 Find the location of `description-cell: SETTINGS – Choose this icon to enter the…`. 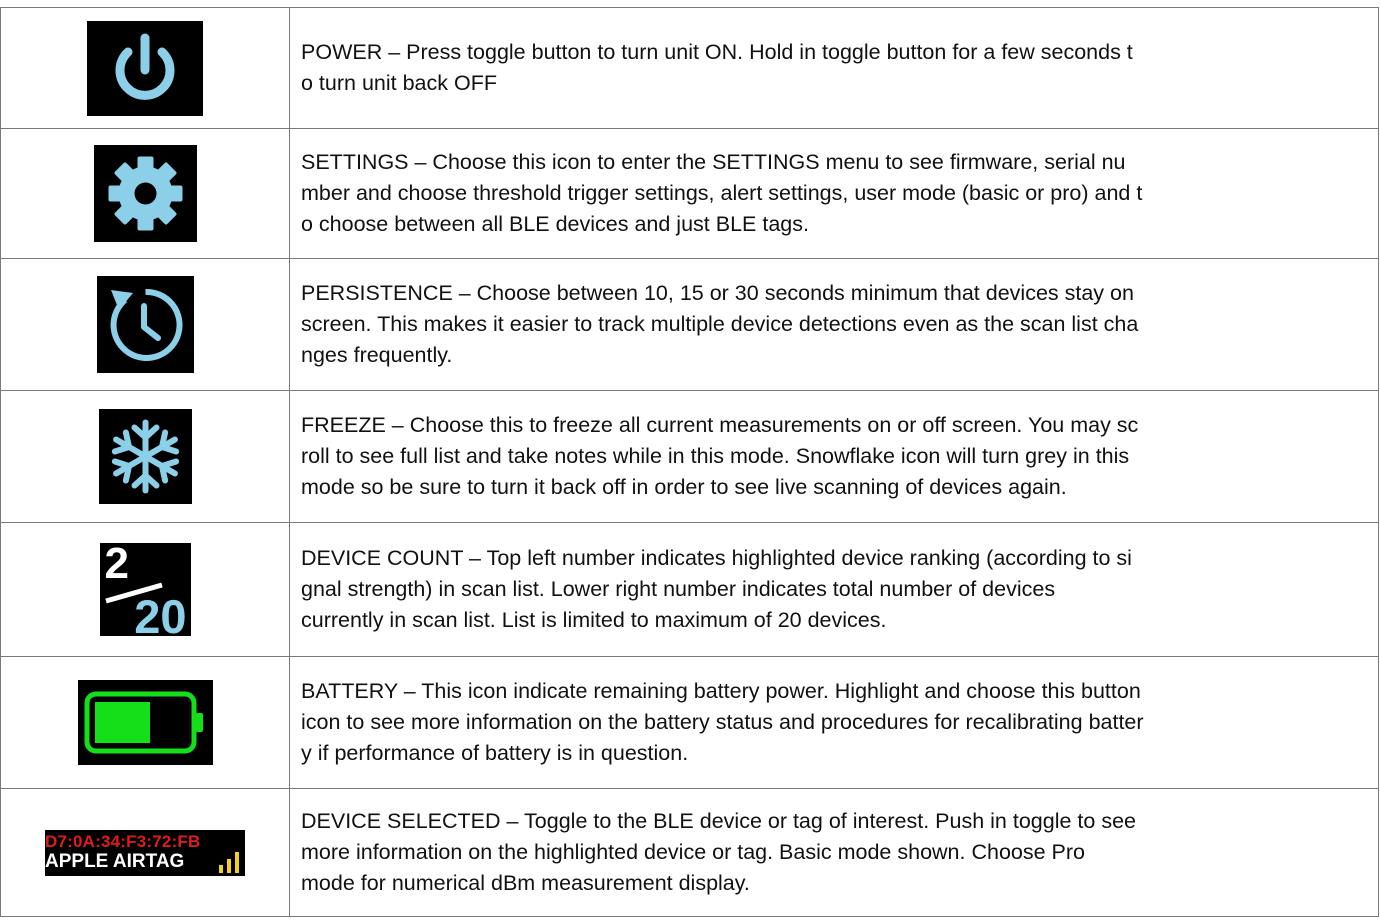

description-cell: SETTINGS – Choose this icon to enter the… is located at coordinates (834, 193).